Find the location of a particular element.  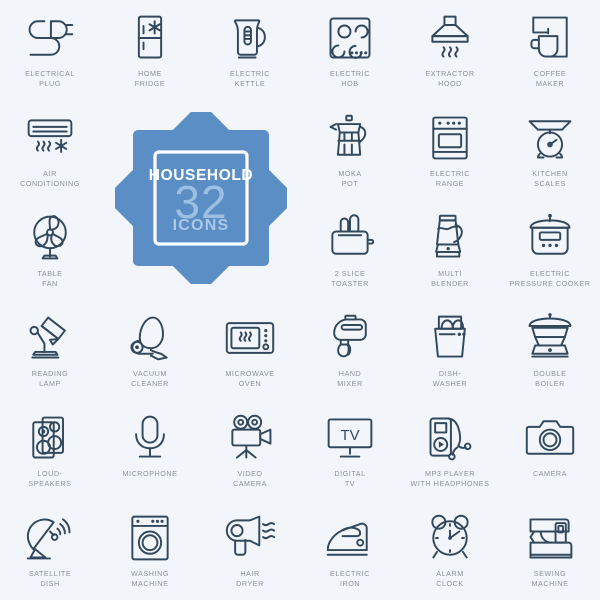

icon-cell-electric-range: ELECTRIC RANGE is located at coordinates (450, 150).